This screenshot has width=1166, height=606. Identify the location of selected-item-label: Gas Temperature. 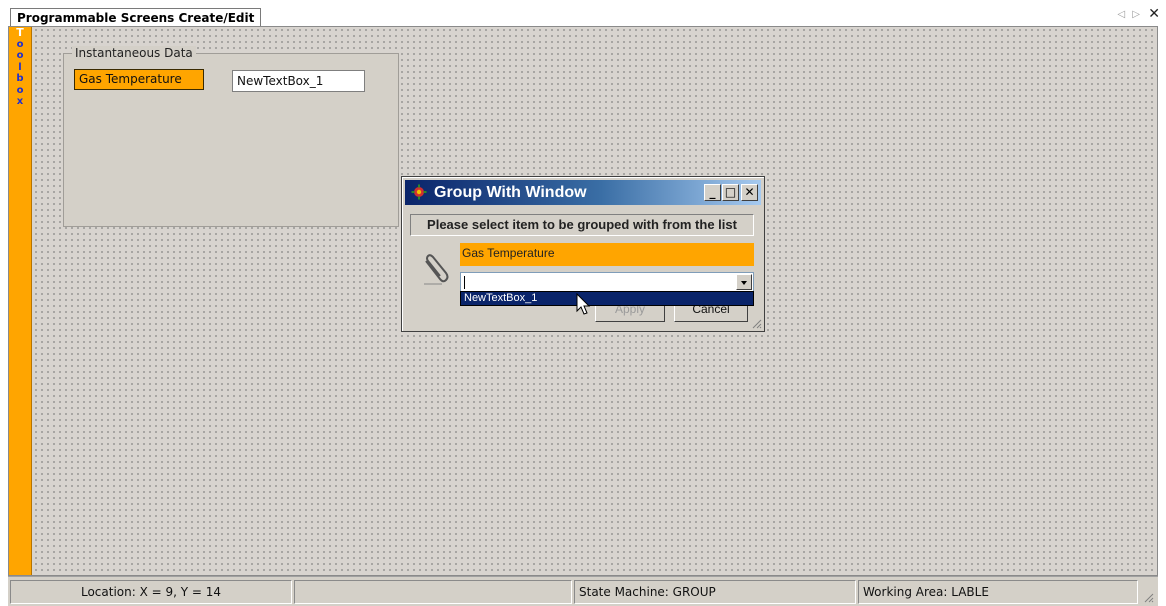
(607, 254).